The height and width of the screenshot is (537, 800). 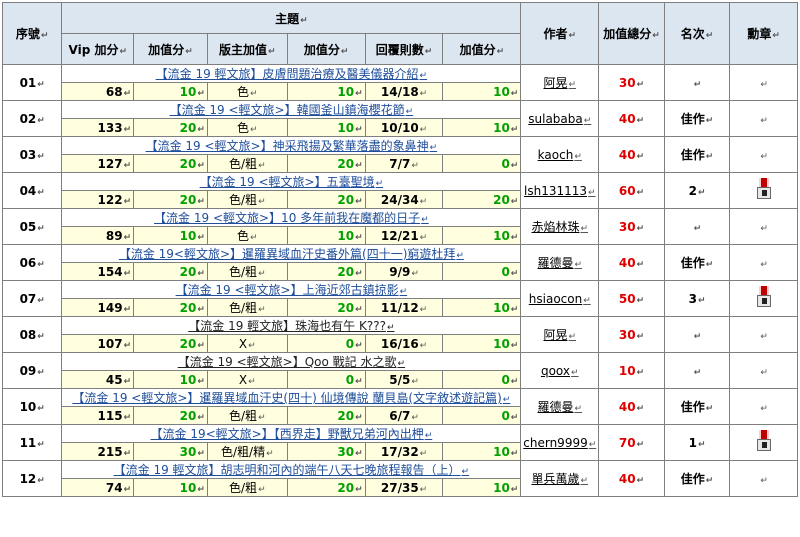 I want to click on author-cell: 赤焰林珠↵, so click(x=560, y=226).